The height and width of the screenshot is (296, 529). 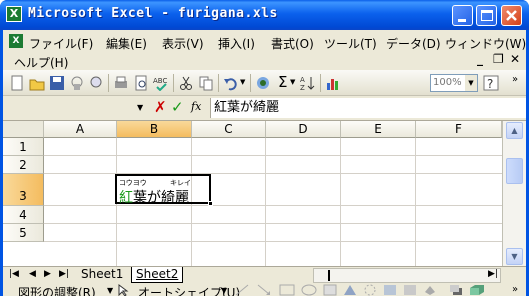 I want to click on cancel-entry-icon: ✗, so click(x=160, y=107).